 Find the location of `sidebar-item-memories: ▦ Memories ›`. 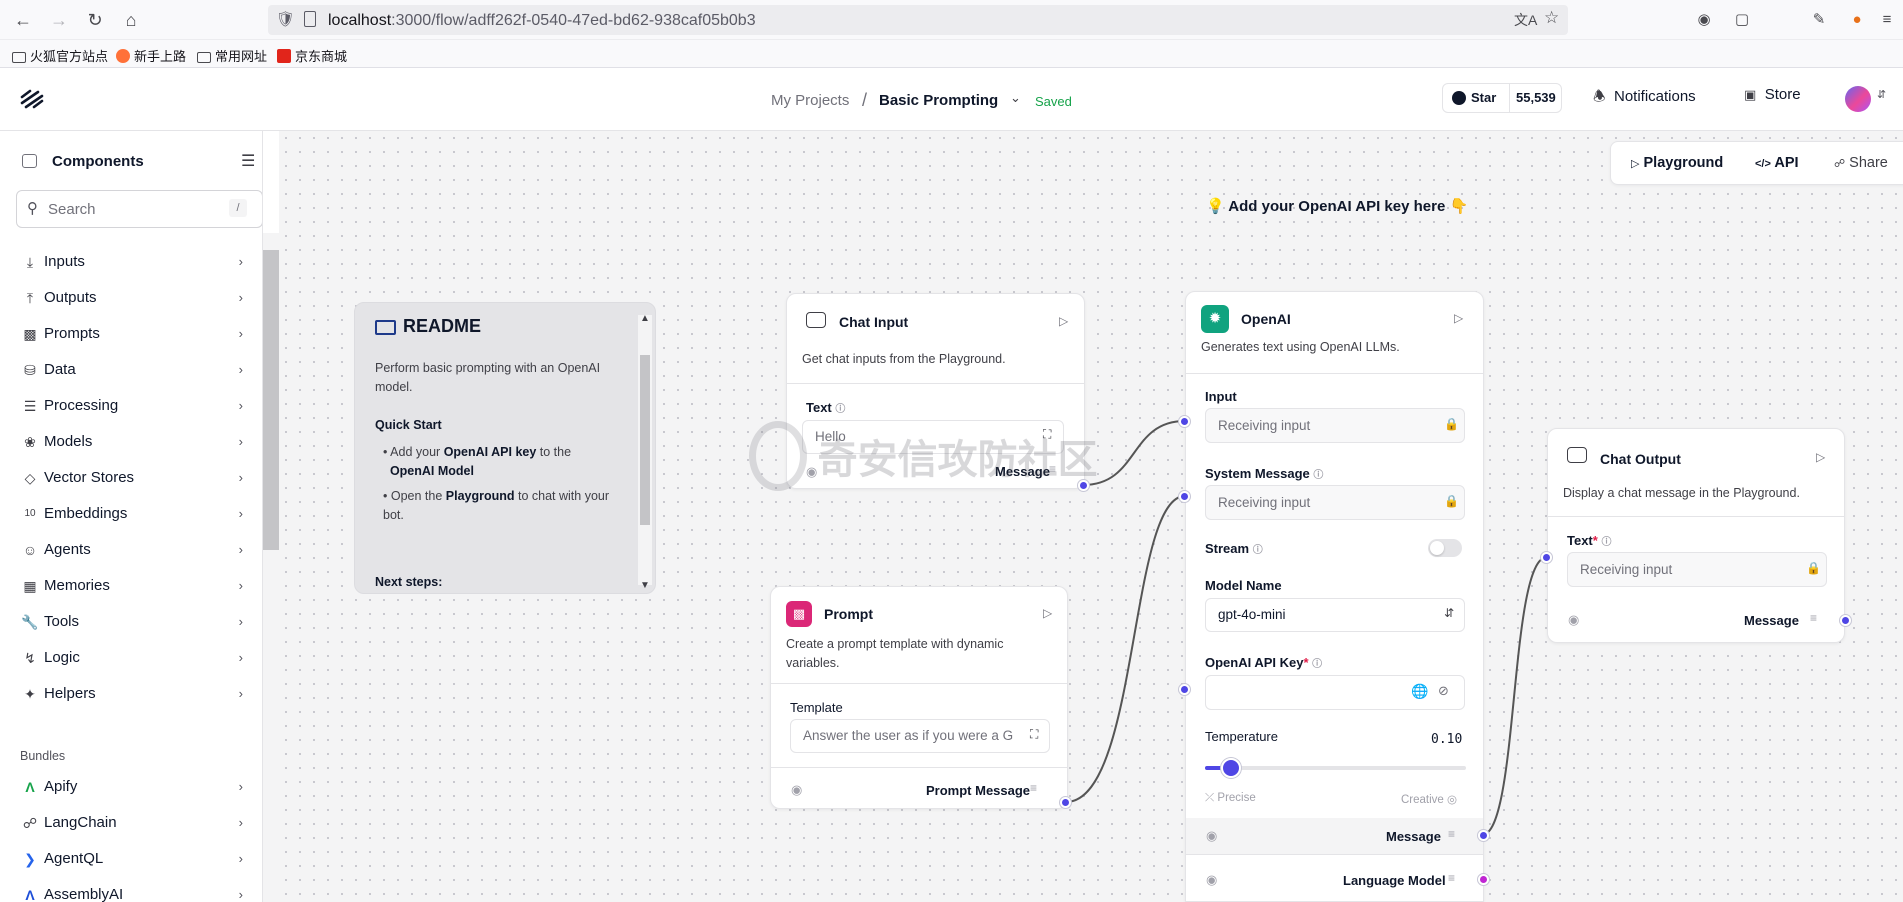

sidebar-item-memories: ▦ Memories › is located at coordinates (130, 586).